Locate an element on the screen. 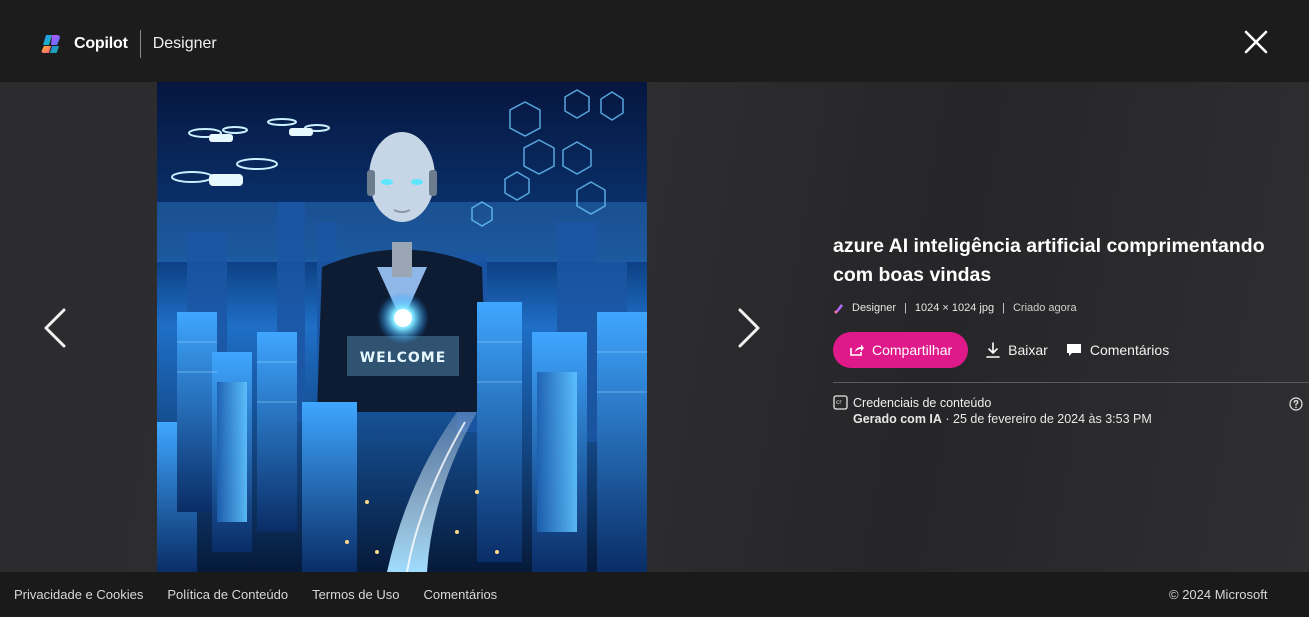  product-name: Designer is located at coordinates (184, 43).